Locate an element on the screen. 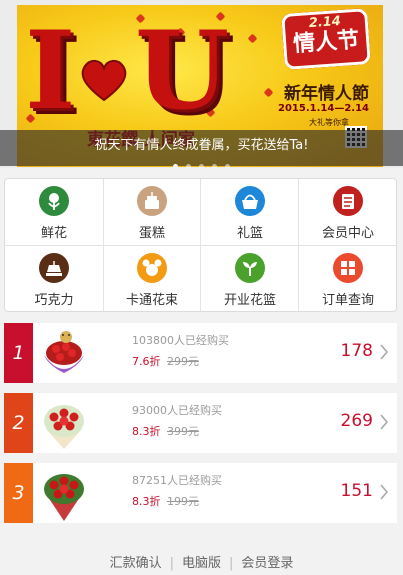  order-search-icon is located at coordinates (348, 268).